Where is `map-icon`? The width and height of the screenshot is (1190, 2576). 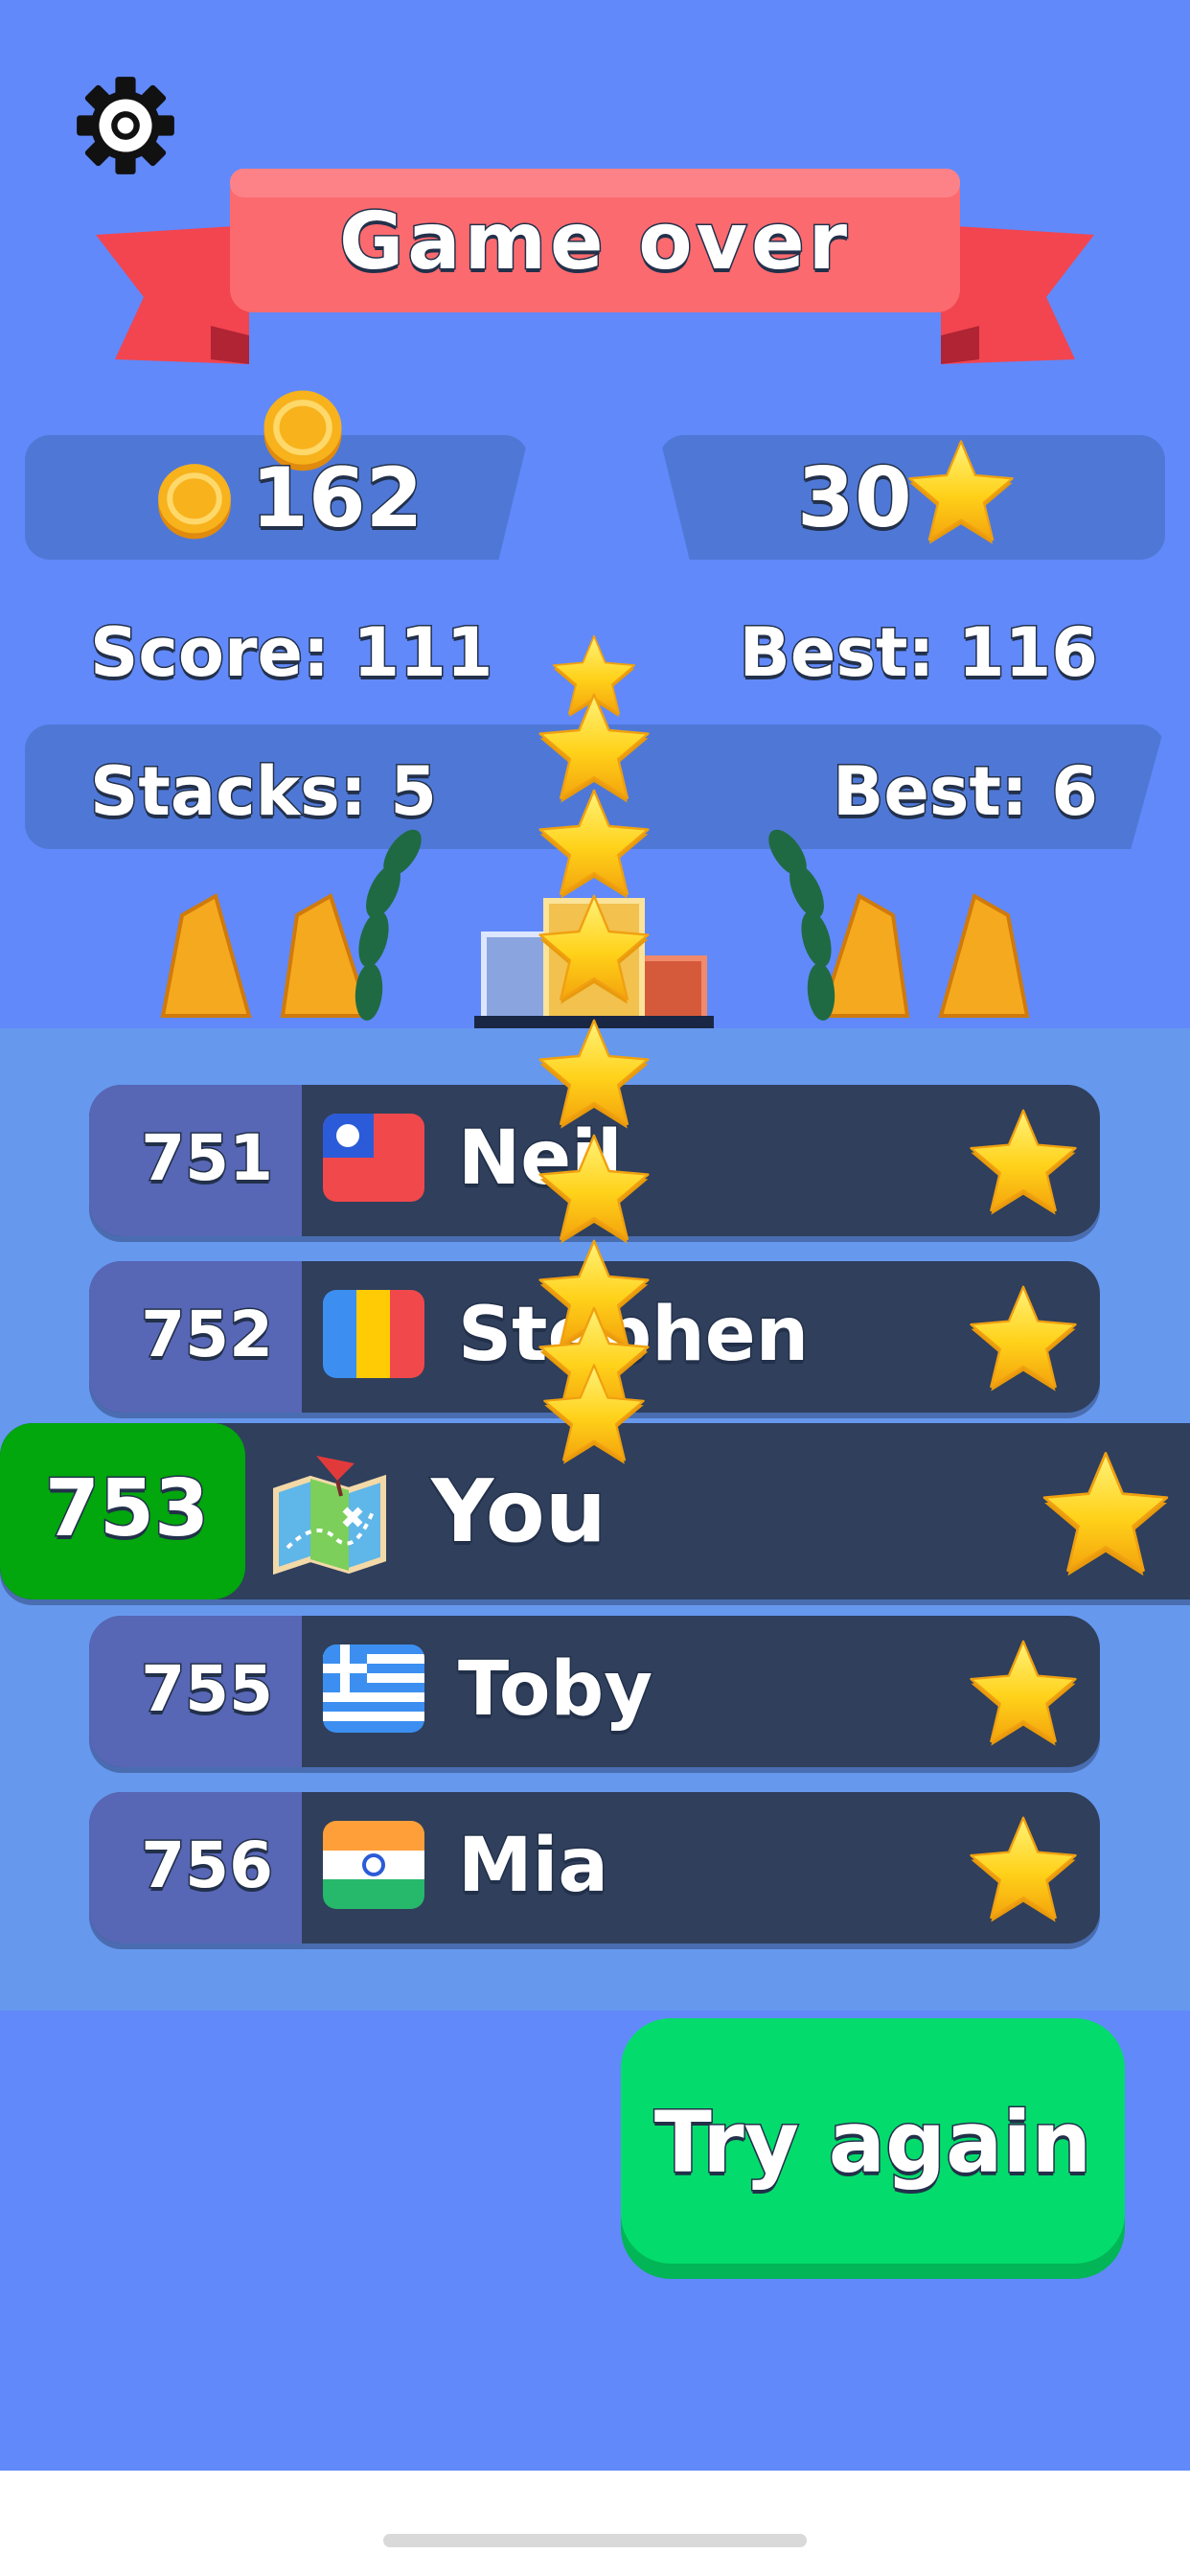 map-icon is located at coordinates (329, 1515).